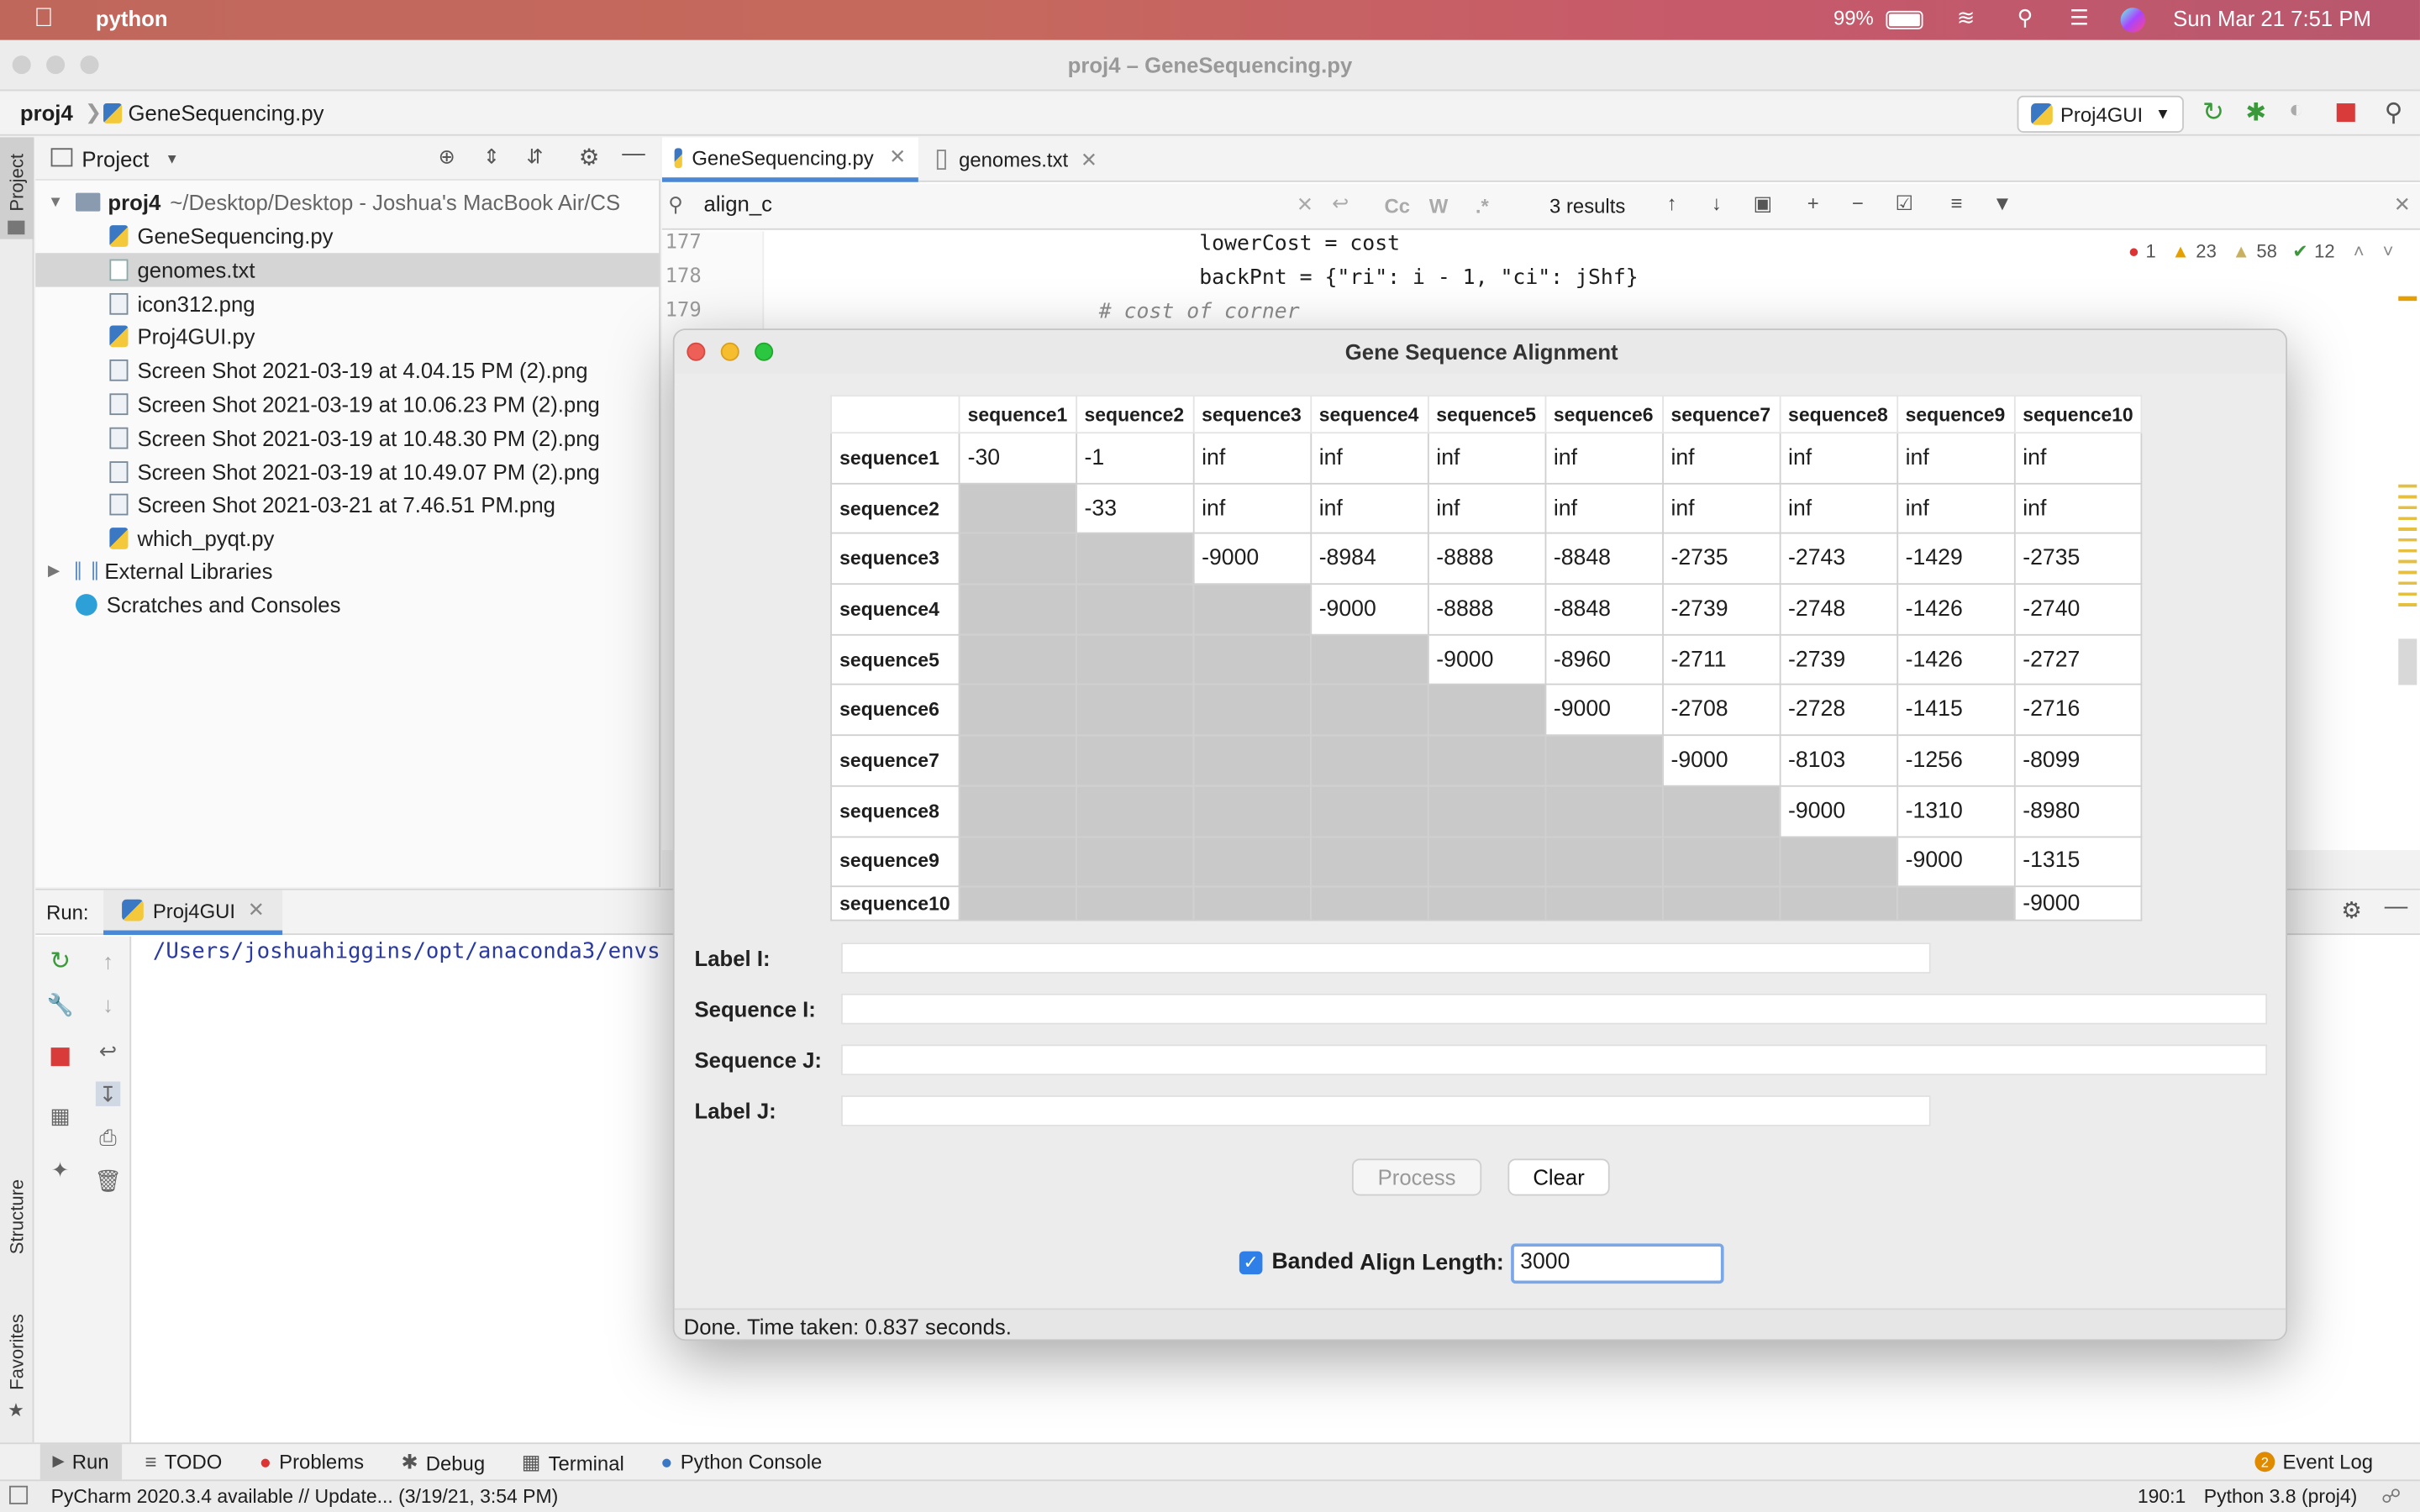 Image resolution: width=2420 pixels, height=1512 pixels. I want to click on table-cell: -2740, so click(2078, 609).